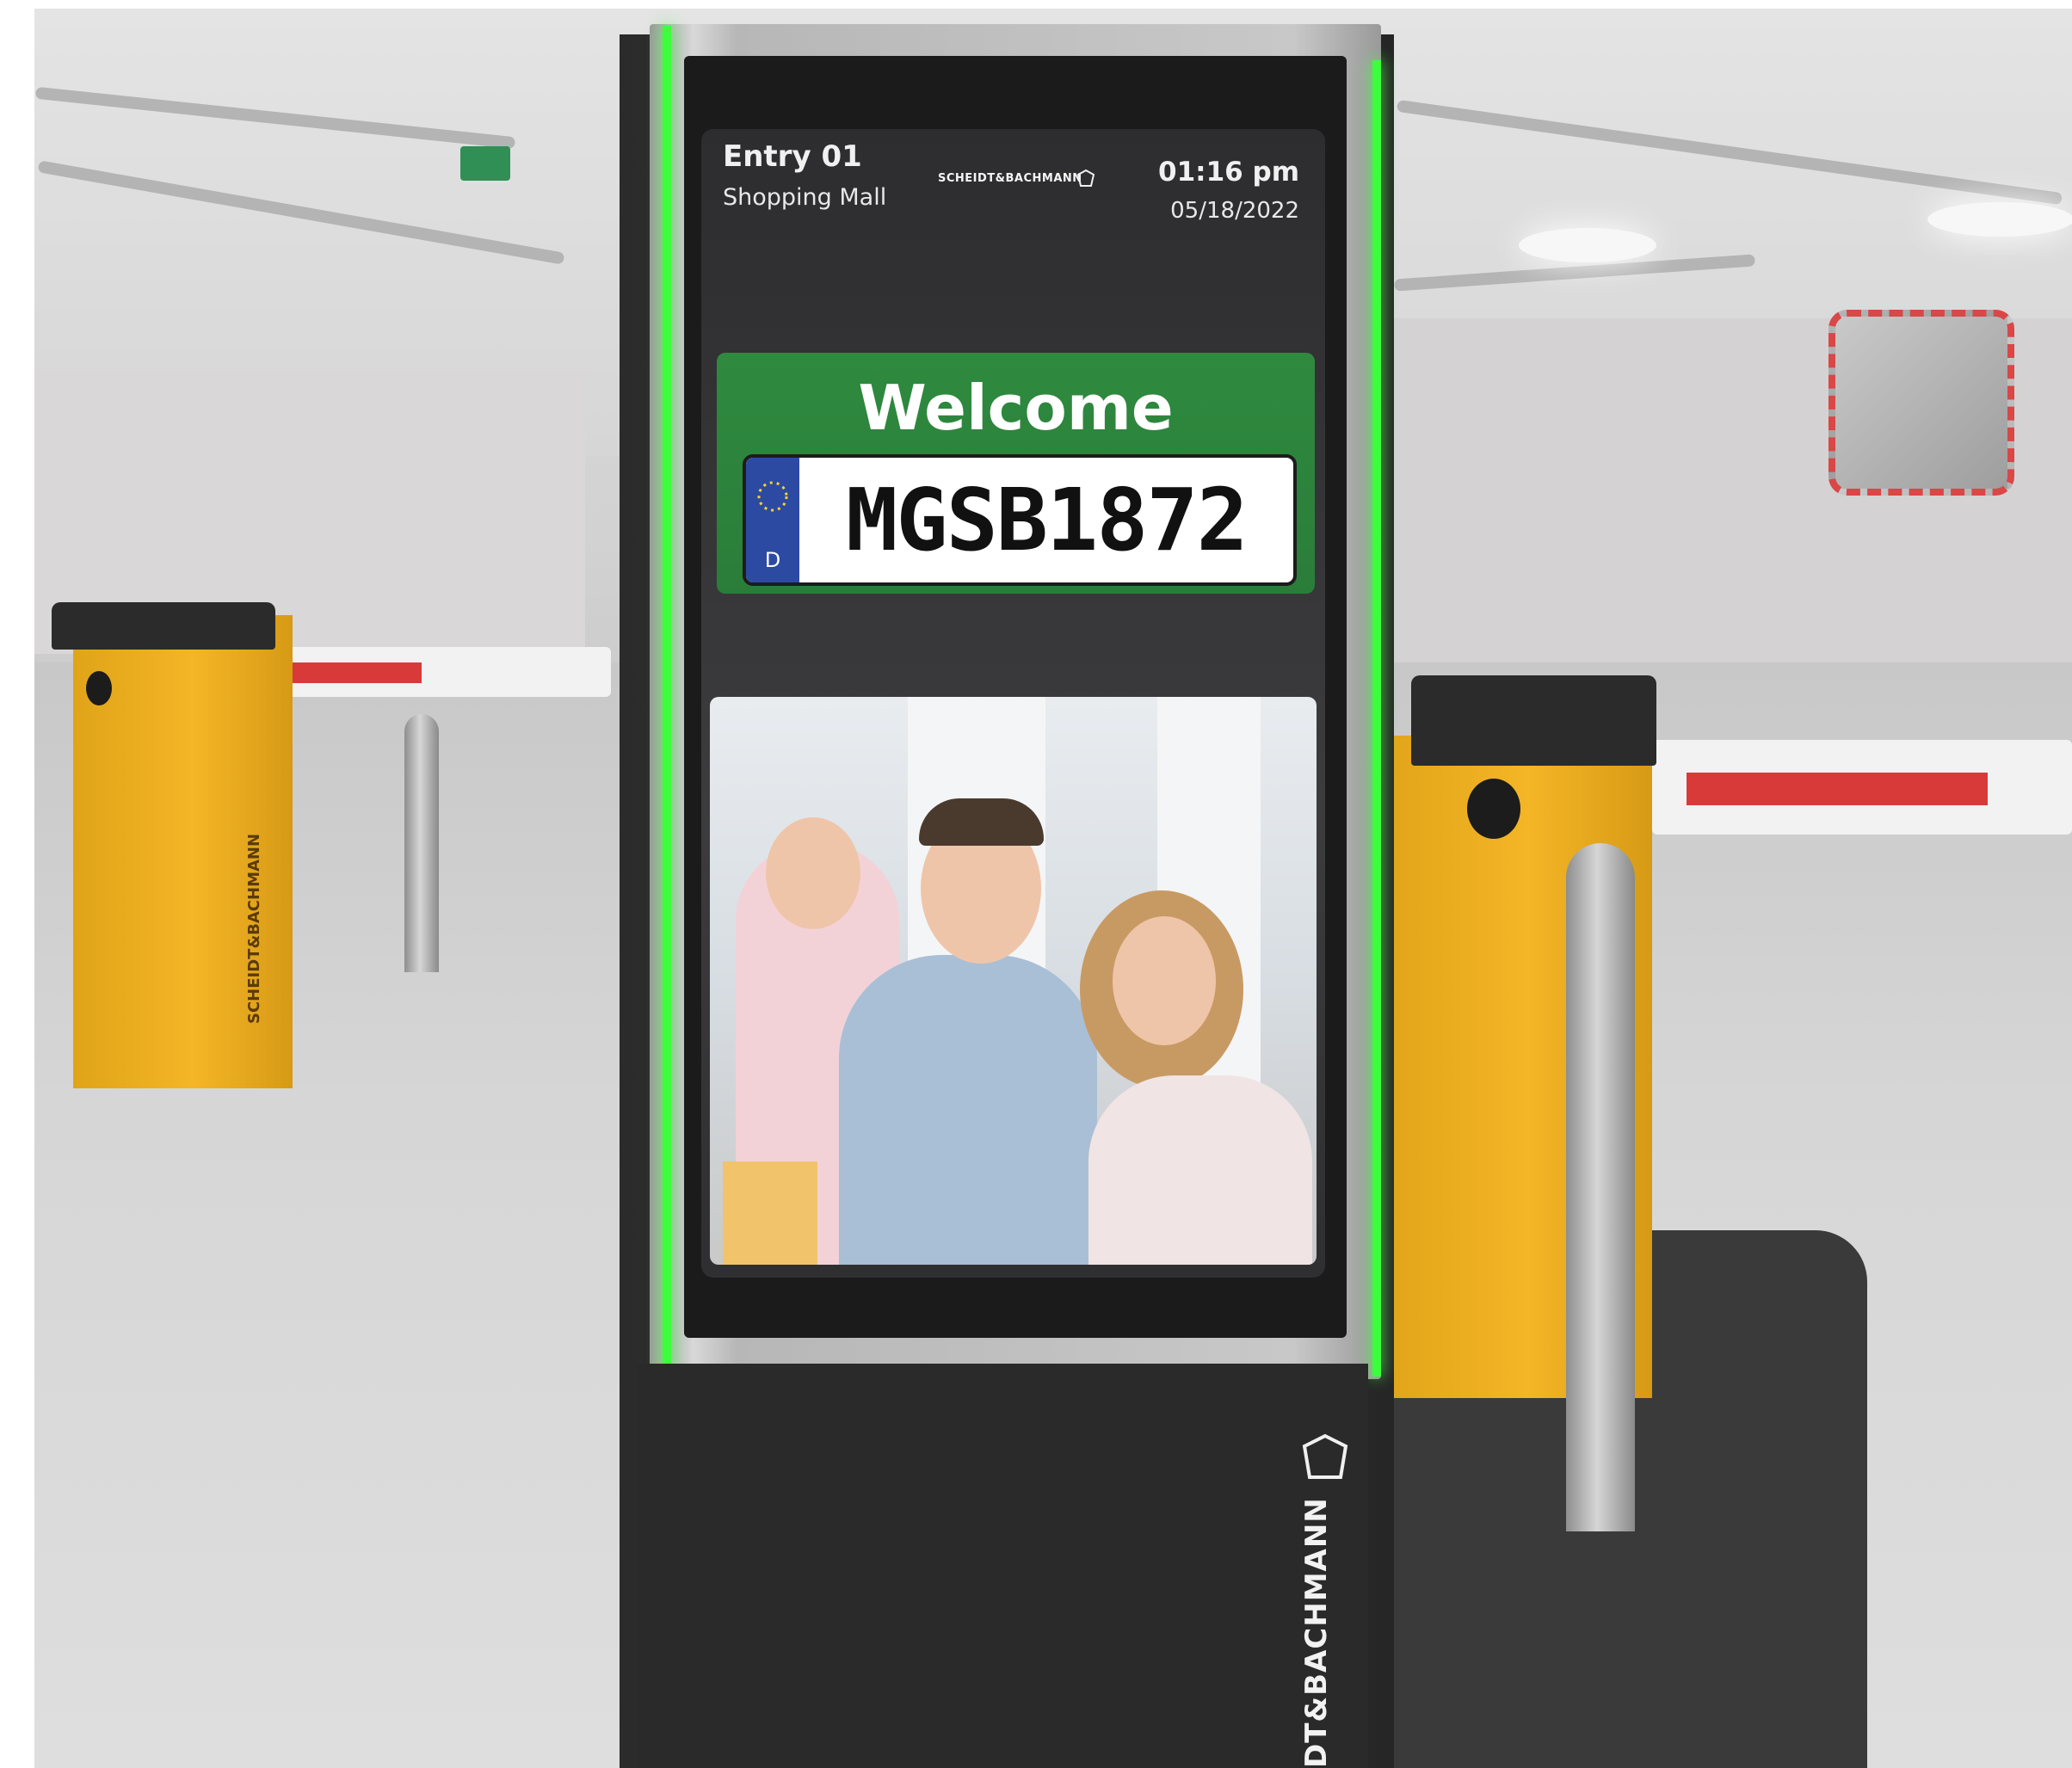  Describe the element at coordinates (99, 688) in the screenshot. I see `left-barrier-hole` at that location.